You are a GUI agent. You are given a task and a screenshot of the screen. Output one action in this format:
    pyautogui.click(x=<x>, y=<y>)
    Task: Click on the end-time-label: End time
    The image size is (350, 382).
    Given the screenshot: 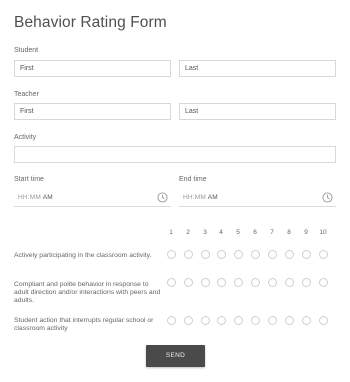 What is the action you would take?
    pyautogui.click(x=193, y=179)
    